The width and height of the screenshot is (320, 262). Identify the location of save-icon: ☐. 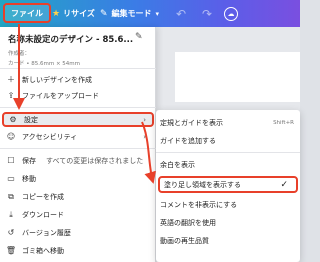
(11, 160).